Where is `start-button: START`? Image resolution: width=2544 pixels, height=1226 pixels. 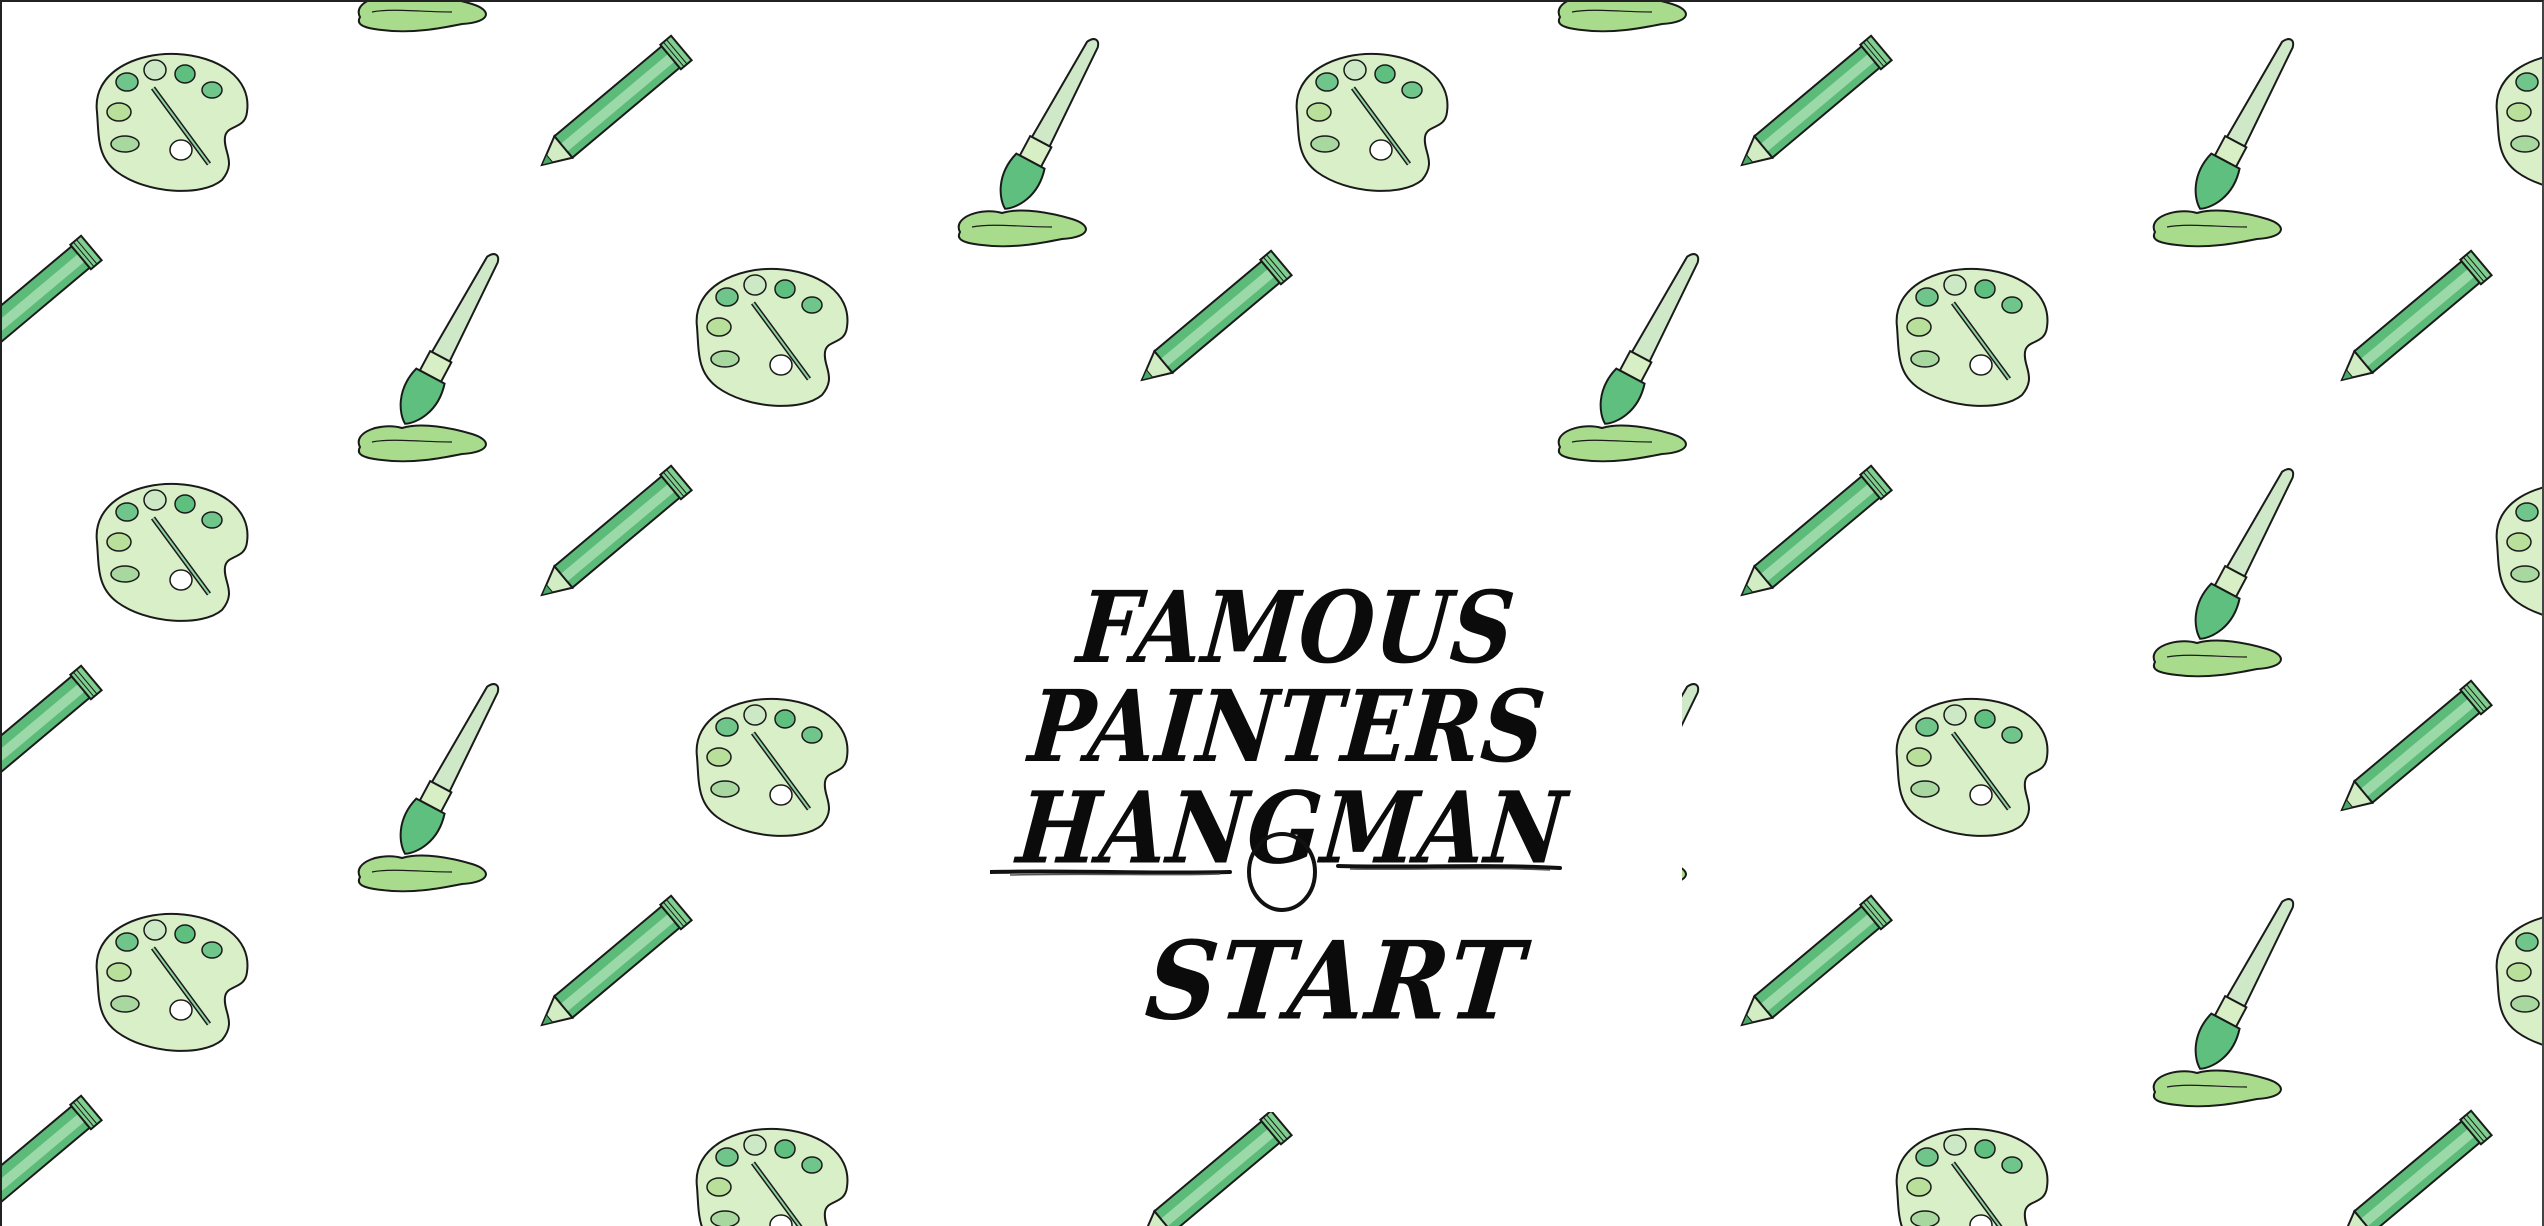 start-button: START is located at coordinates (1335, 981).